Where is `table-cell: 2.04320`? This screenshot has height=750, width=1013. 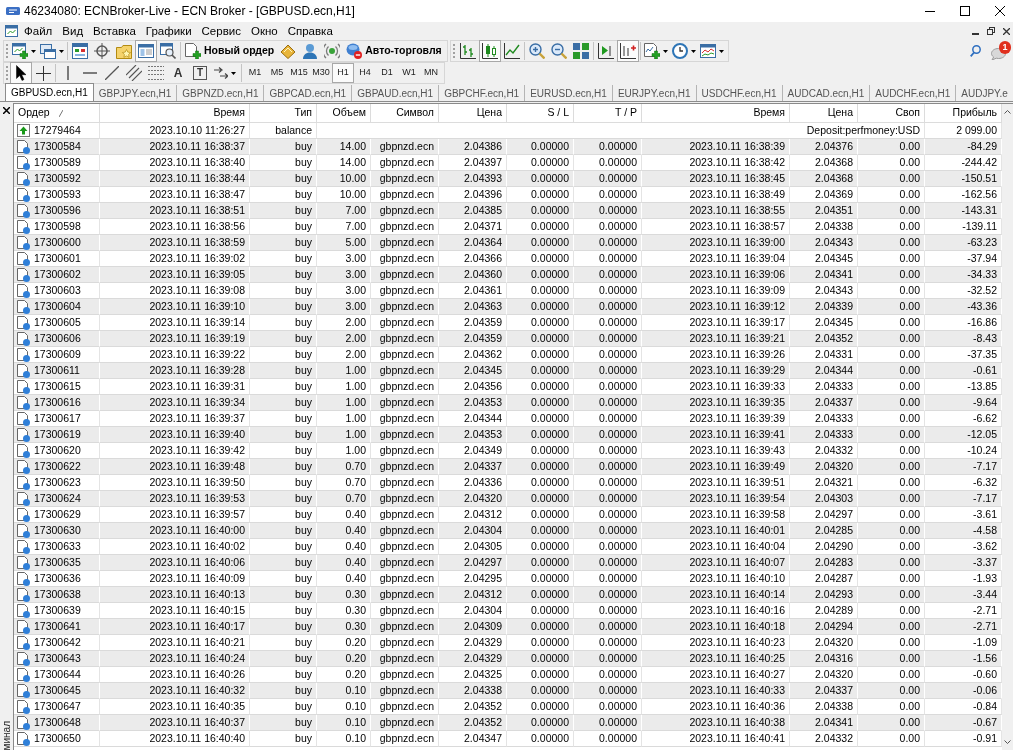 table-cell: 2.04320 is located at coordinates (824, 467).